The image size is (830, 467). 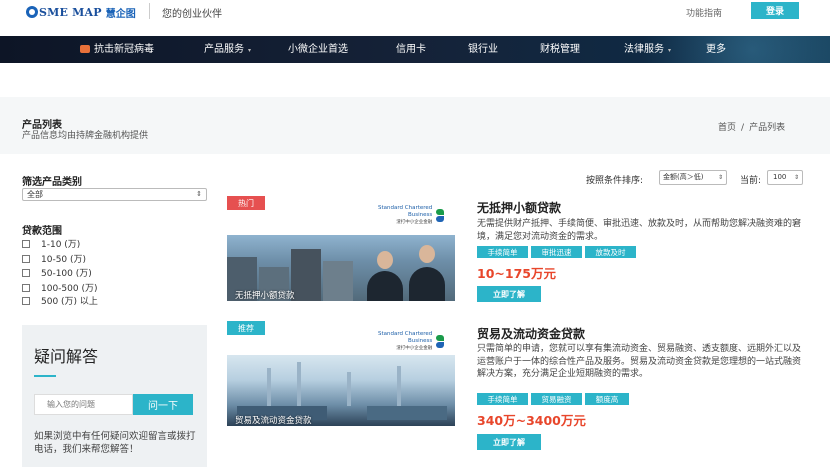 I want to click on product-tag: 贸易融资, so click(x=556, y=399).